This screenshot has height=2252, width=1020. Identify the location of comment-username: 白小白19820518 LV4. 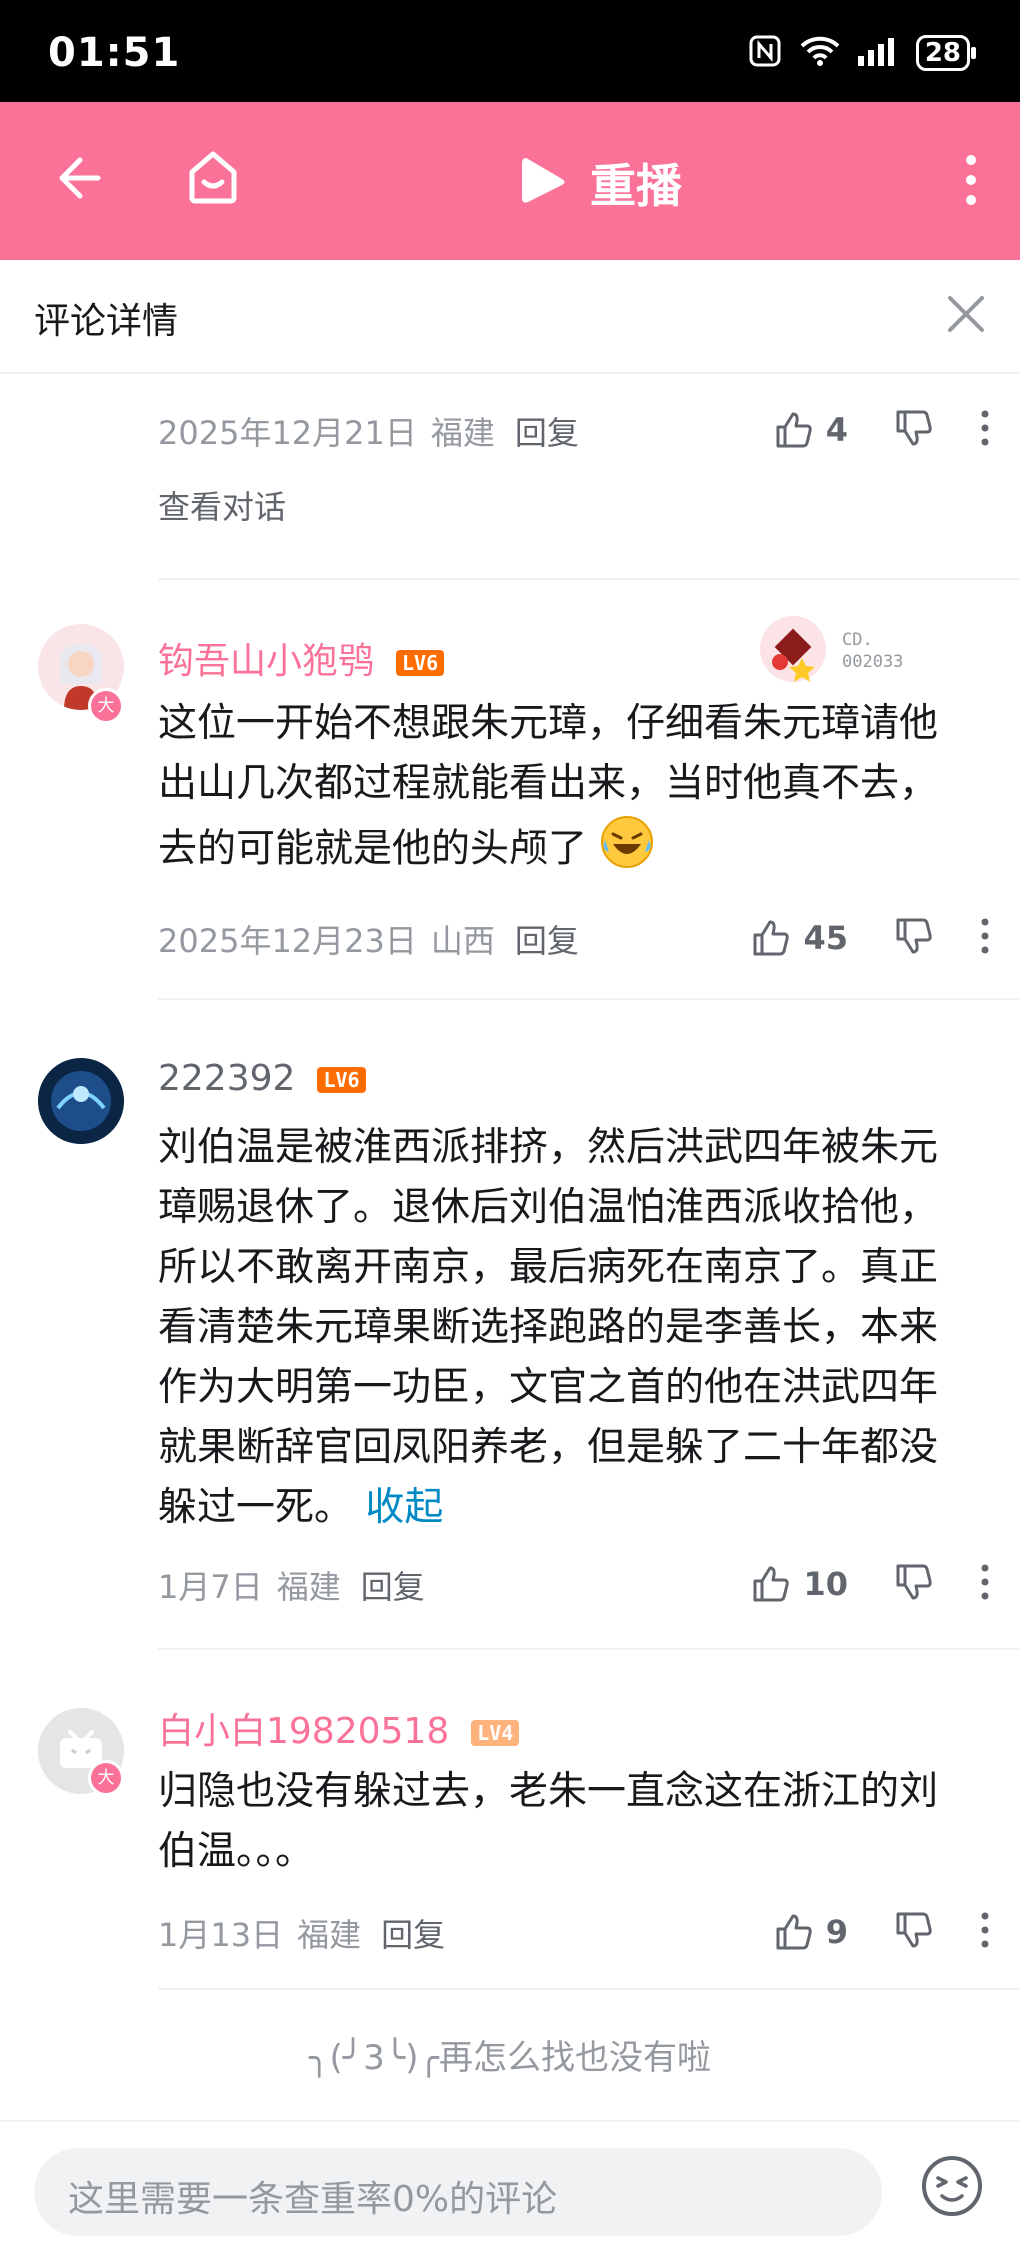
(339, 1728).